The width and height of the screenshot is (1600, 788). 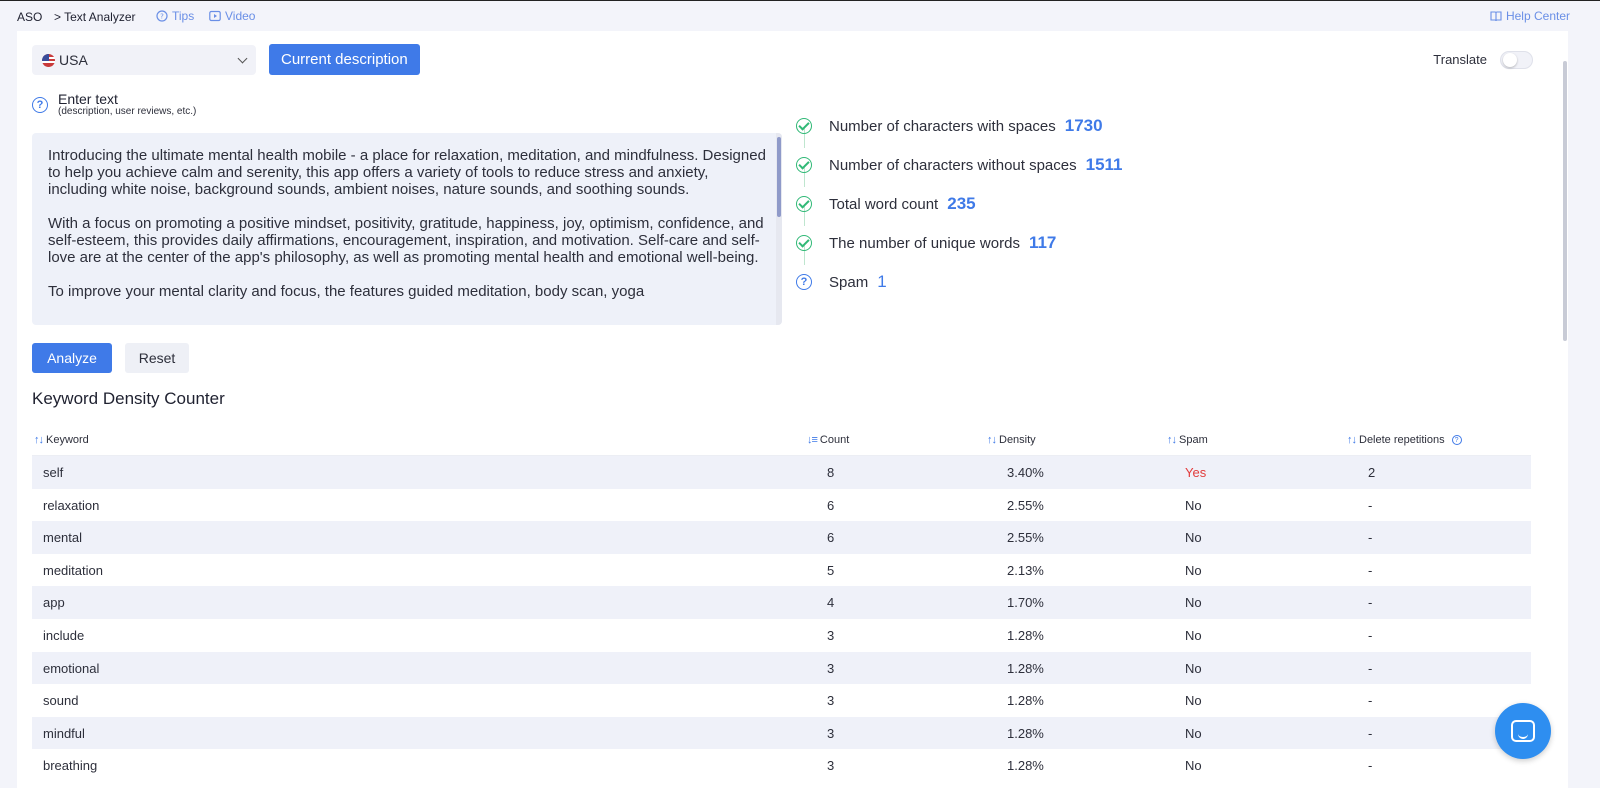 What do you see at coordinates (834, 440) in the screenshot?
I see `column-label: Count` at bounding box center [834, 440].